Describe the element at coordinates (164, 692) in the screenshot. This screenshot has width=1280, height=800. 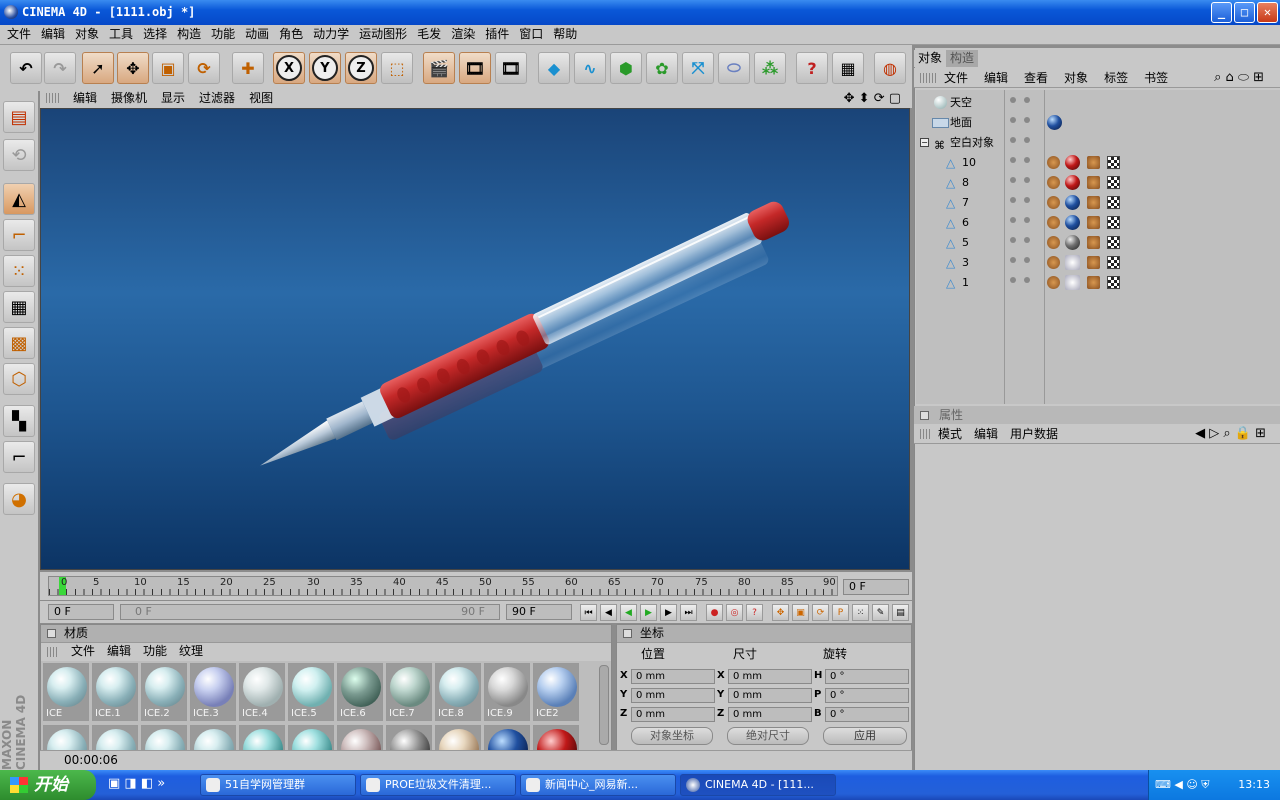
I see `material-swatch: ICE.2` at that location.